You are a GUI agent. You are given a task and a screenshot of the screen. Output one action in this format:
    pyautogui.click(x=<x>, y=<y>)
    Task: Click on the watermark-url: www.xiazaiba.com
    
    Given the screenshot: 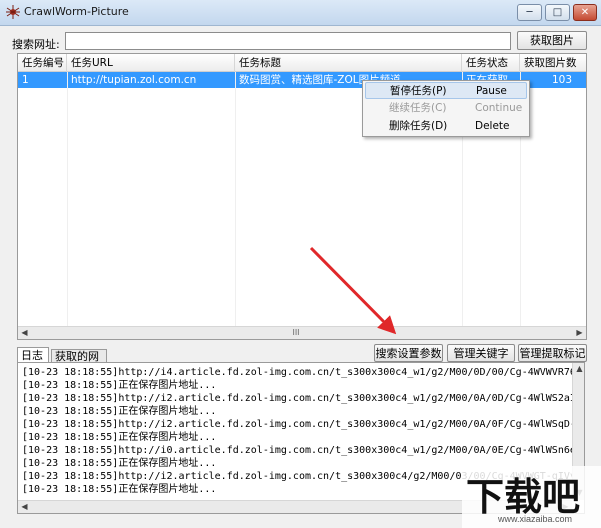 What is the action you would take?
    pyautogui.click(x=535, y=519)
    